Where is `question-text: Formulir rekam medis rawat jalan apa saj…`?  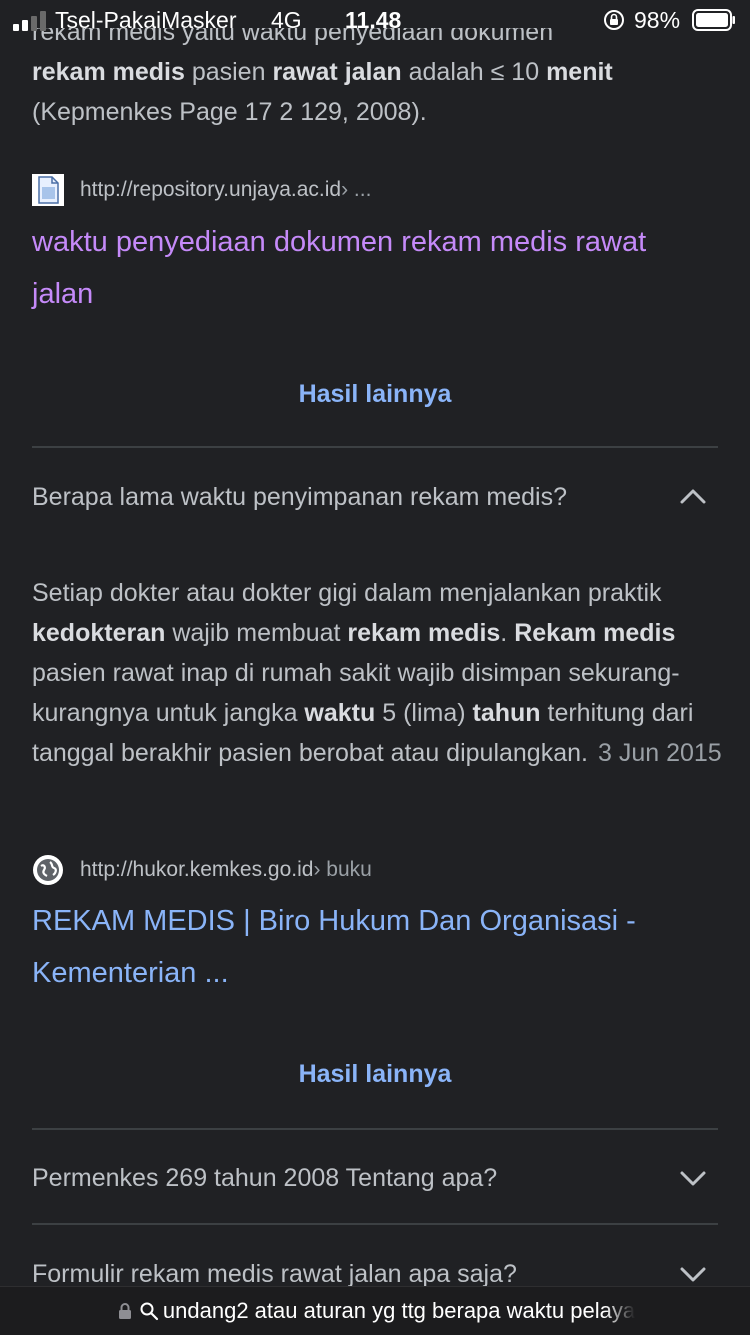
question-text: Formulir rekam medis rawat jalan apa saj… is located at coordinates (274, 1273).